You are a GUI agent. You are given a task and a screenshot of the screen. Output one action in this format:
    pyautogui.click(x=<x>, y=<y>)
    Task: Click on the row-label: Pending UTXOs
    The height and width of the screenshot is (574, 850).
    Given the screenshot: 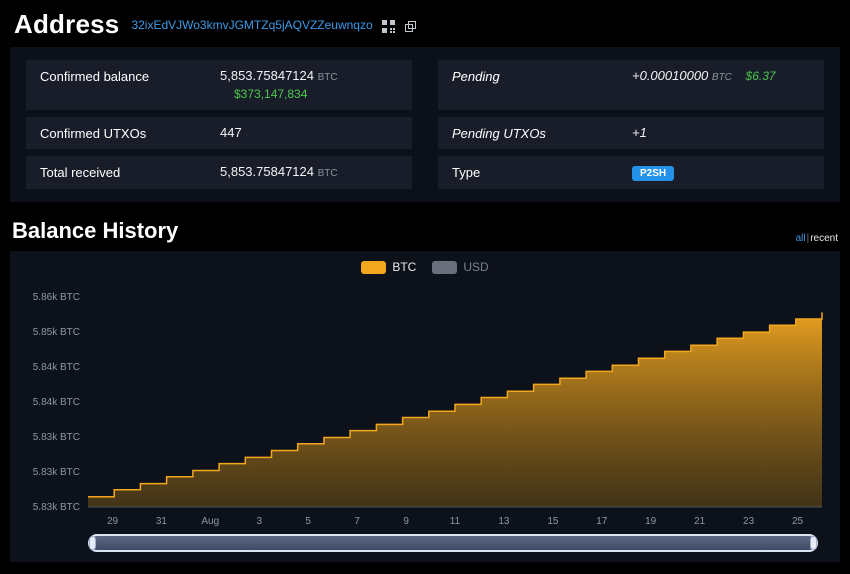 What is the action you would take?
    pyautogui.click(x=499, y=133)
    